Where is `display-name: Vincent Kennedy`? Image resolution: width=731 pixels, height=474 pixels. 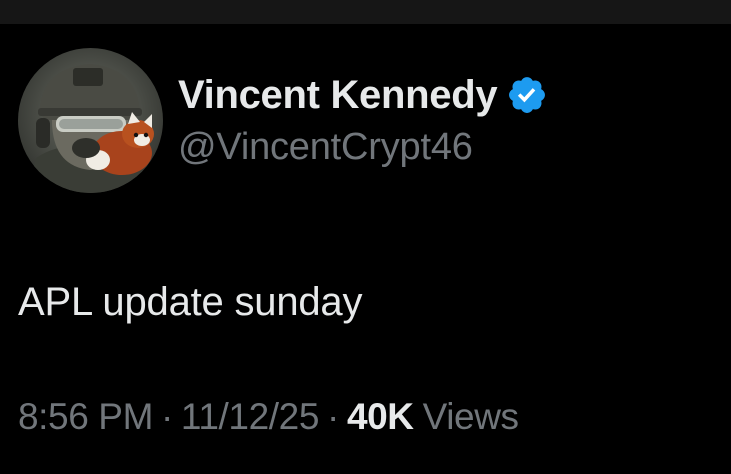
display-name: Vincent Kennedy is located at coordinates (338, 95).